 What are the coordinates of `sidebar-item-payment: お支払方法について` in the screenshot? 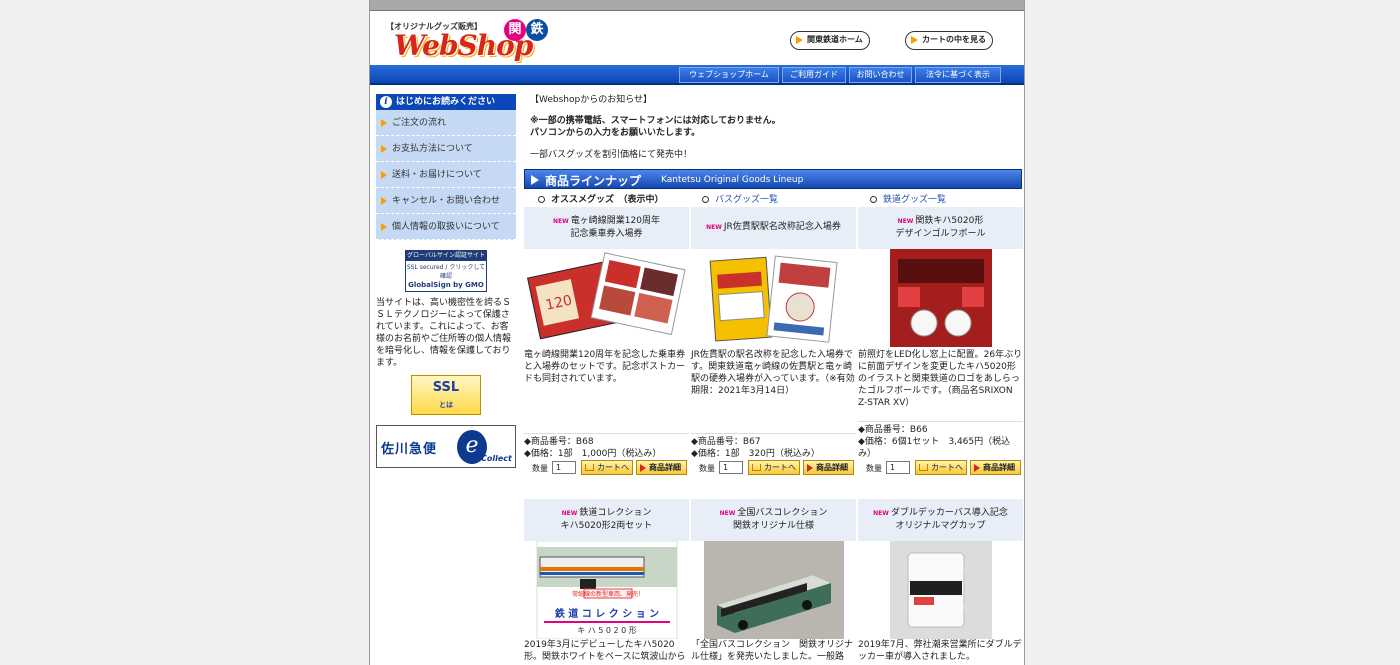 It's located at (446, 149).